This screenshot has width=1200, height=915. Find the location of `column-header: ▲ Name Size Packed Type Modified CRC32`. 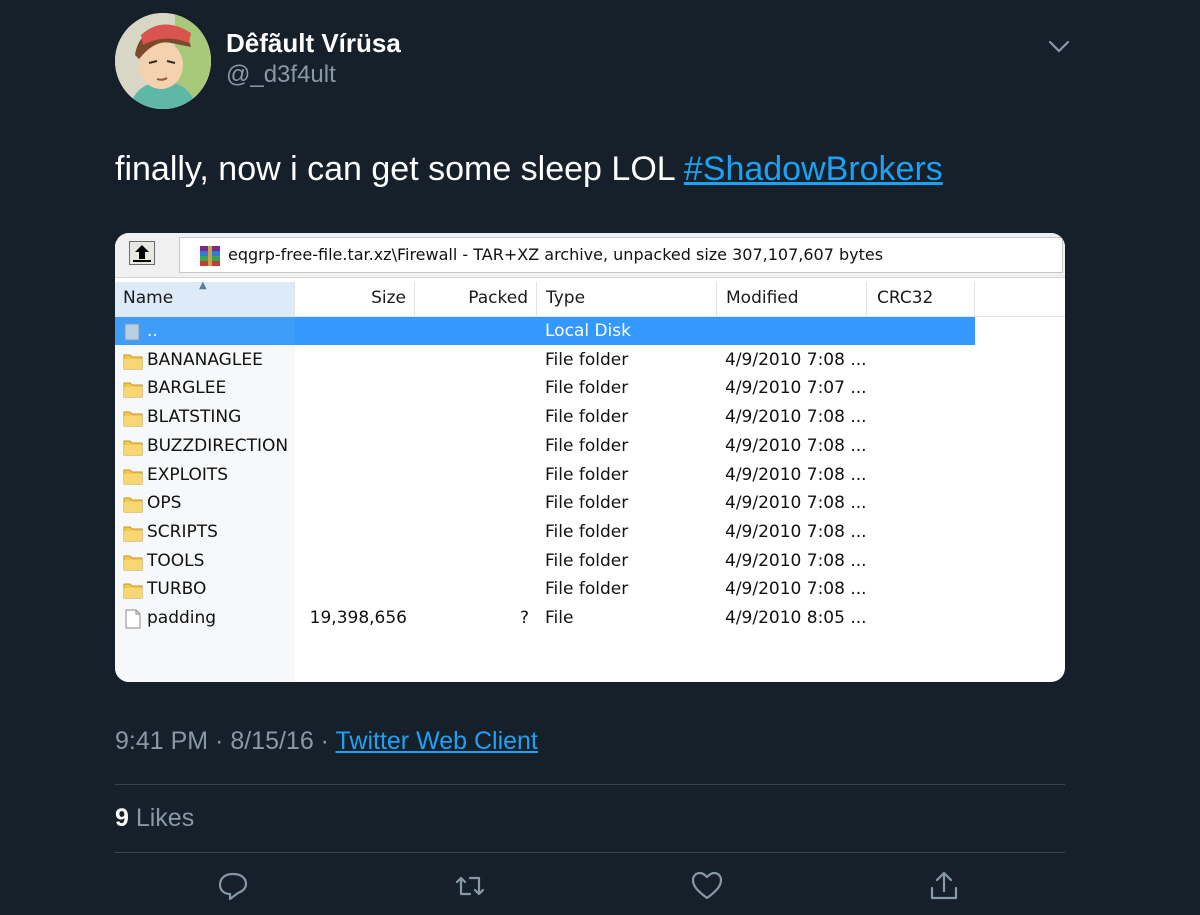

column-header: ▲ Name Size Packed Type Modified CRC32 is located at coordinates (590, 298).